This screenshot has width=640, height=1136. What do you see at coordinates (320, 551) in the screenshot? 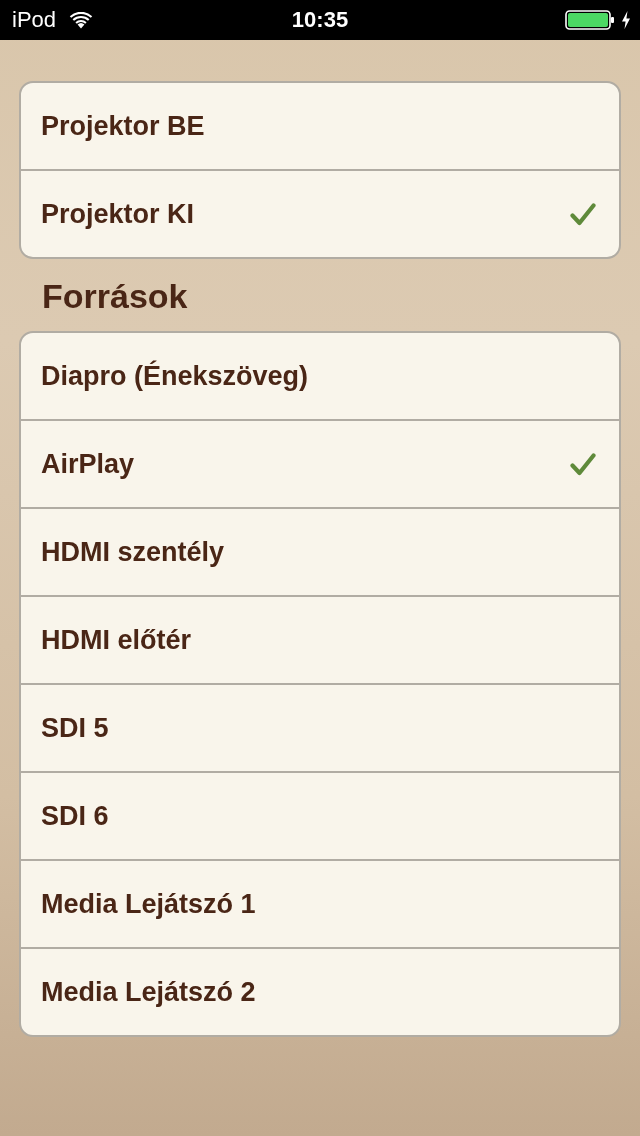
I see `option-row: HDMI szentély` at bounding box center [320, 551].